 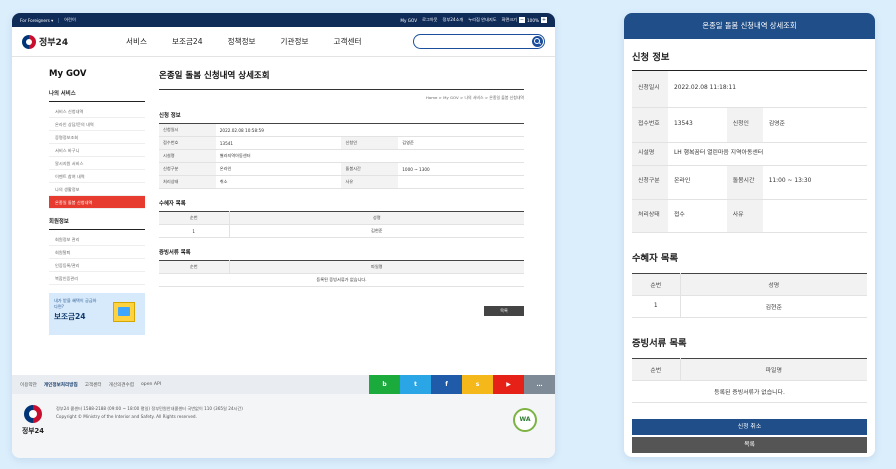 I want to click on table-row: 접수번호 13541 신청인 김영준, so click(x=341, y=143).